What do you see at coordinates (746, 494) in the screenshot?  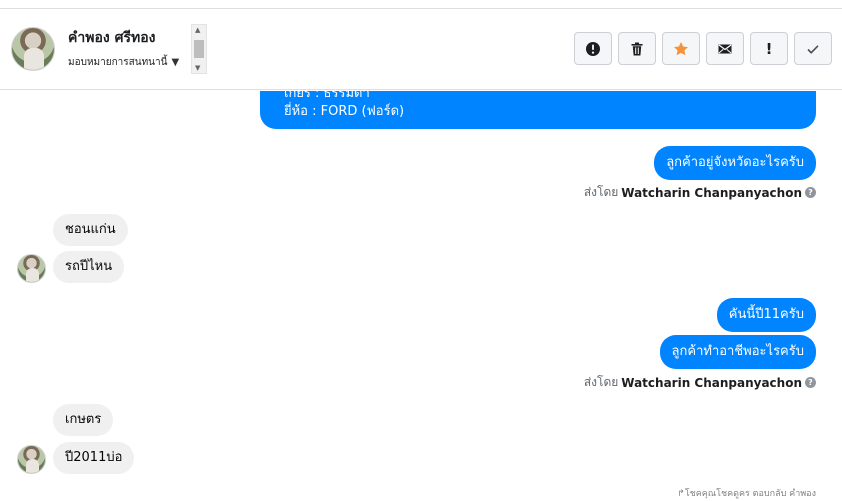 I see `reply-footer-note: ↱โชคคุณโชคดูคร ตอบกลับ คำพอง` at bounding box center [746, 494].